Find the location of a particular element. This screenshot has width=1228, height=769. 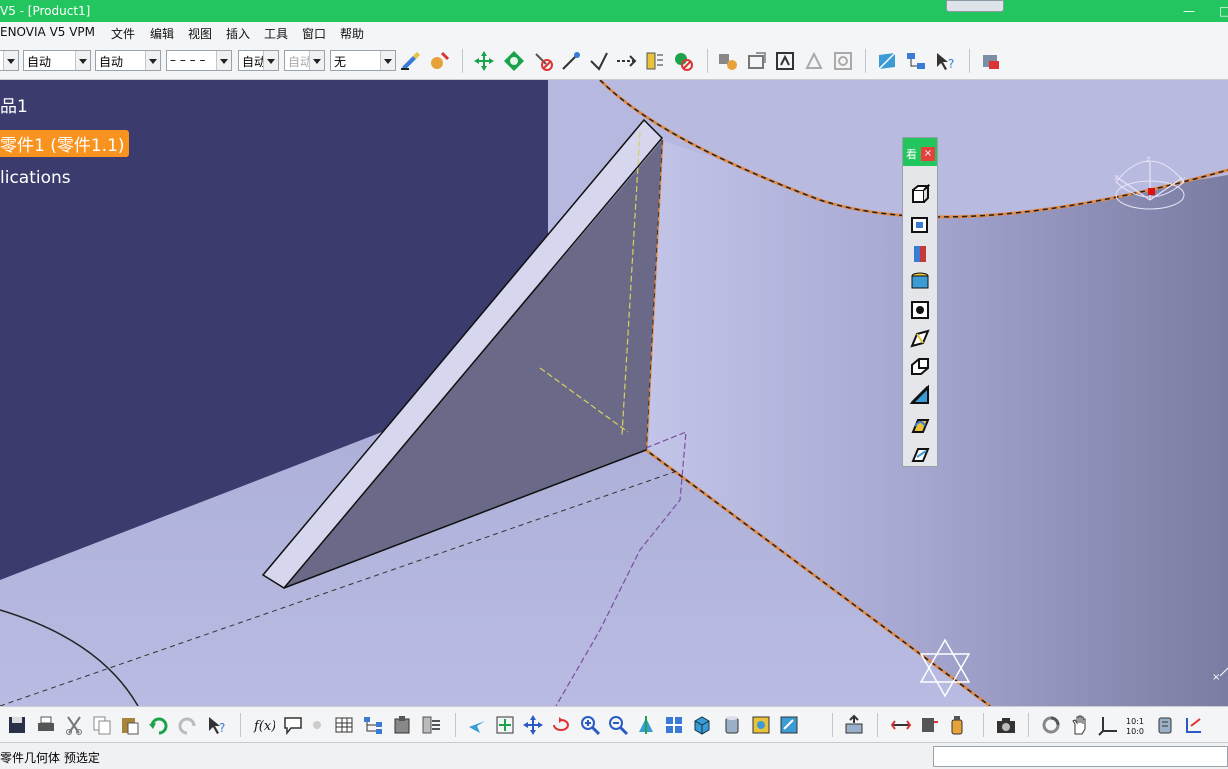

update-icon is located at coordinates (854, 725).